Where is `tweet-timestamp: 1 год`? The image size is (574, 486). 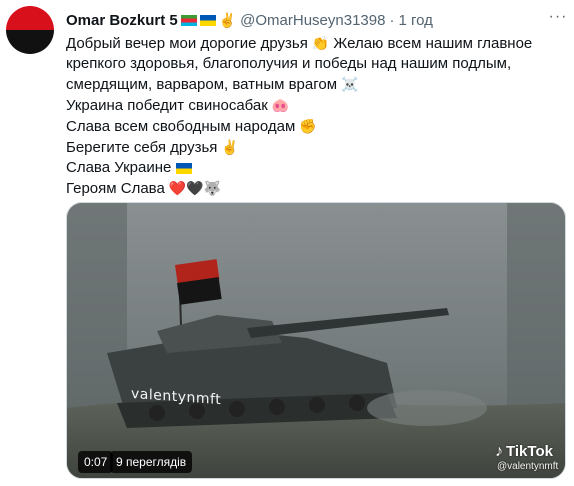
tweet-timestamp: 1 год is located at coordinates (415, 20).